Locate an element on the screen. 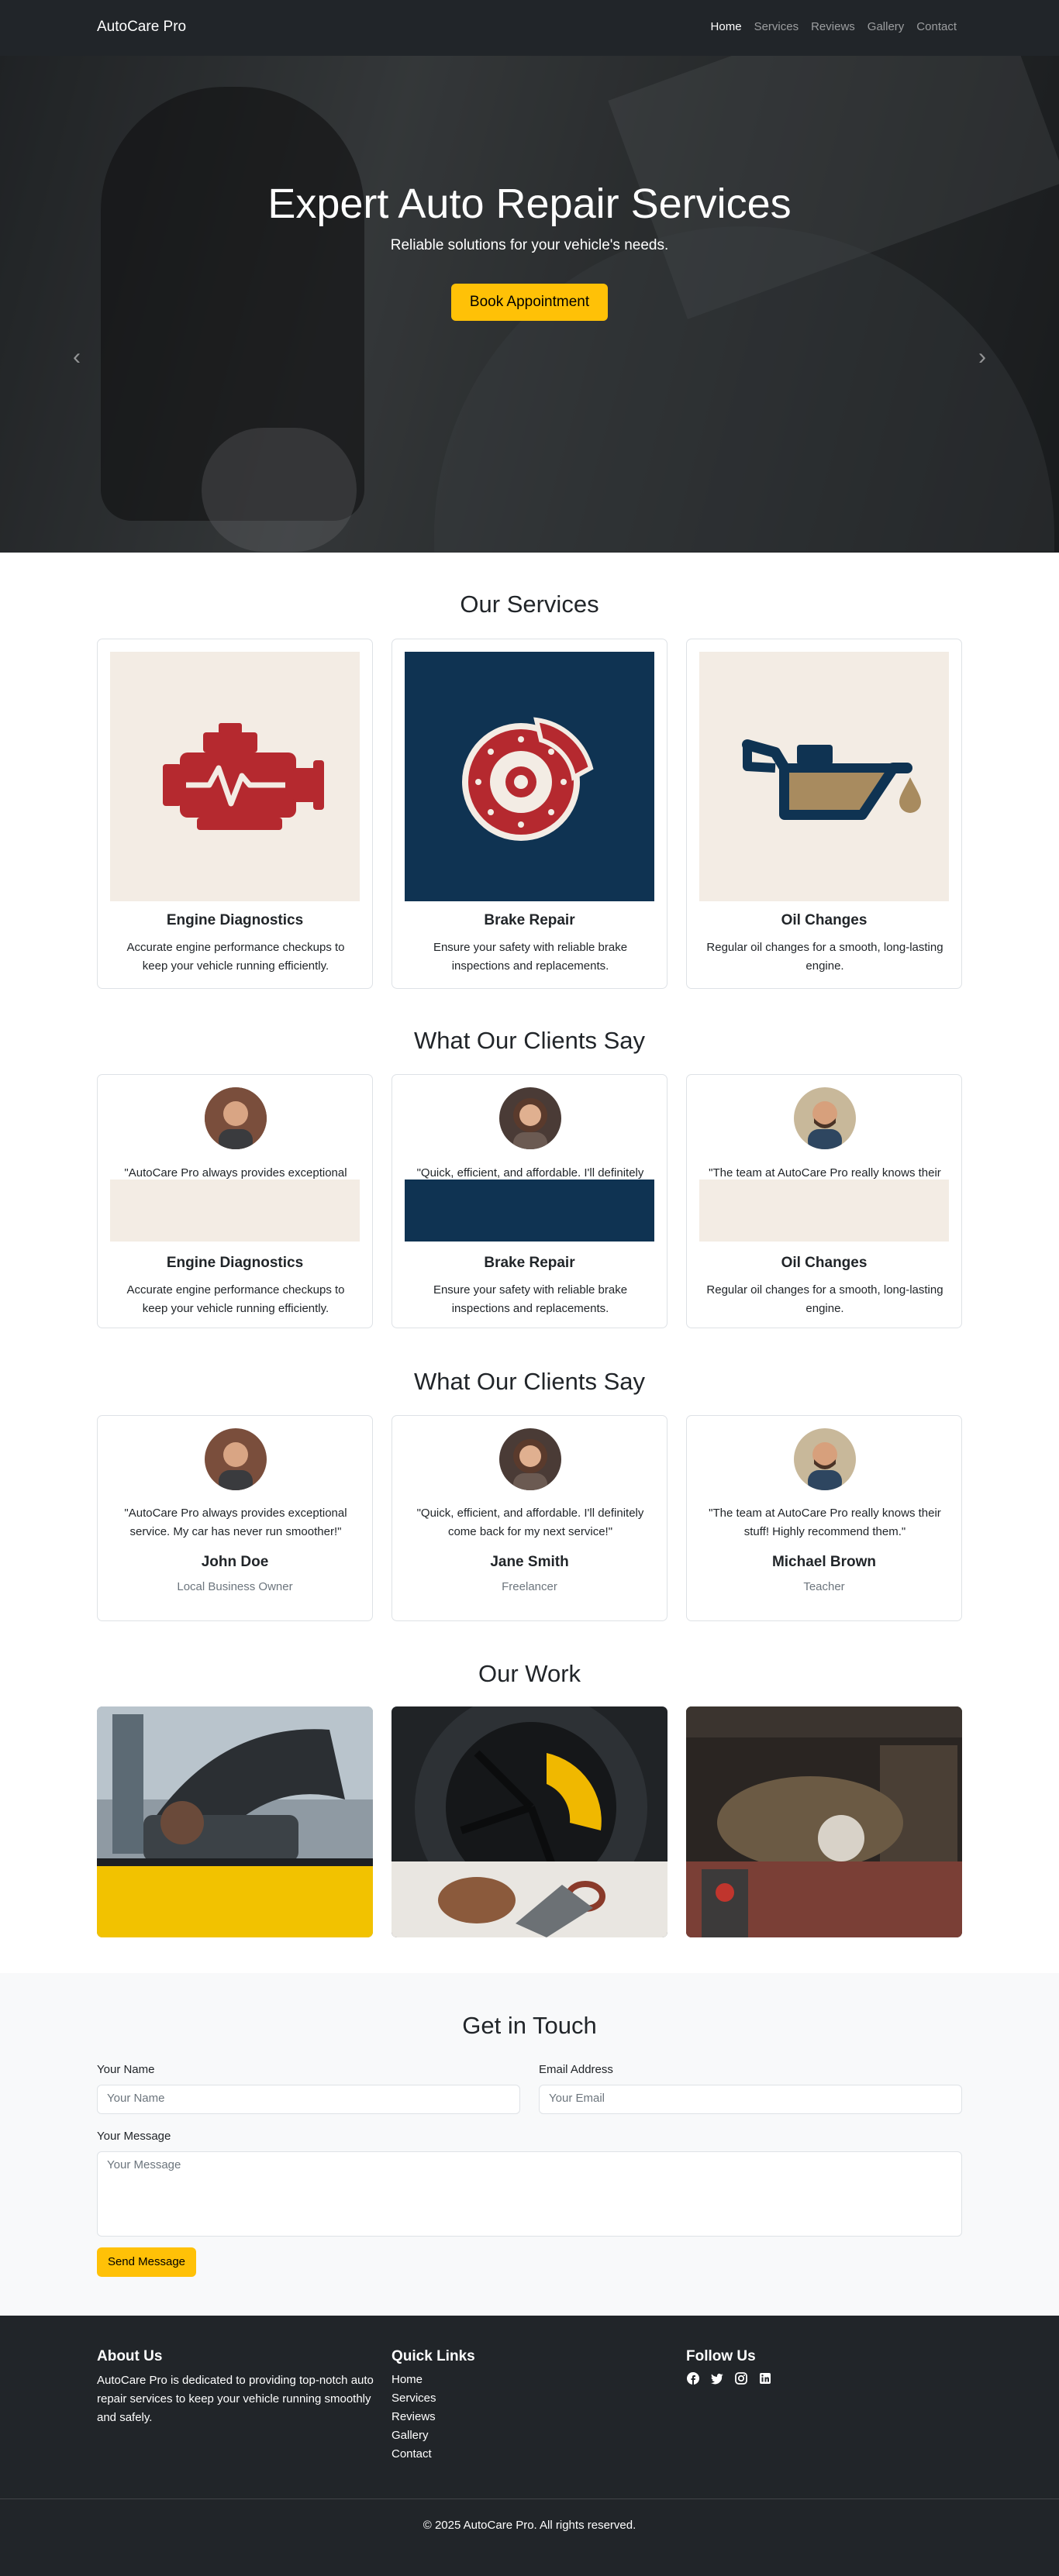 The width and height of the screenshot is (1059, 2576). reviewer-role: Teacher is located at coordinates (824, 1586).